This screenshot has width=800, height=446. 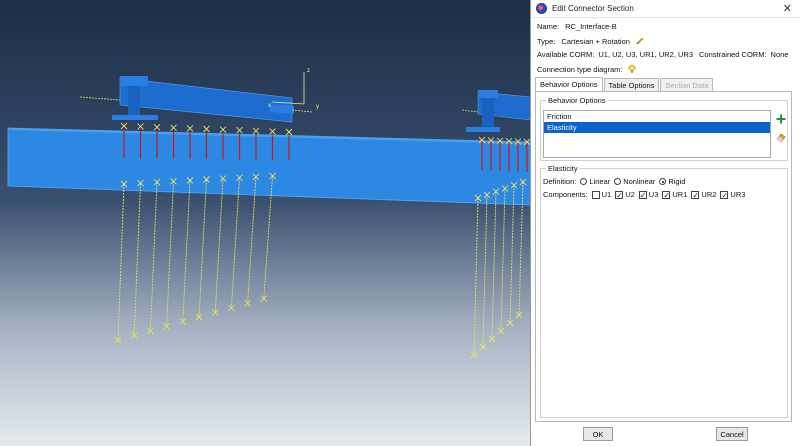 I want to click on component-u2-checkbox: ✓, so click(x=619, y=194).